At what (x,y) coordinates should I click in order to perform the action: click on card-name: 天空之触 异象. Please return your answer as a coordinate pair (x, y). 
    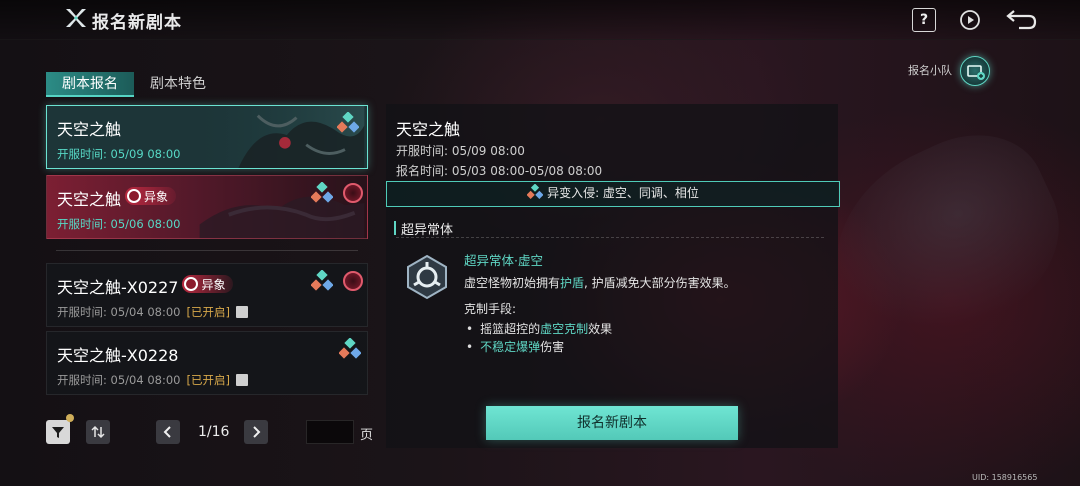
    Looking at the image, I should click on (117, 198).